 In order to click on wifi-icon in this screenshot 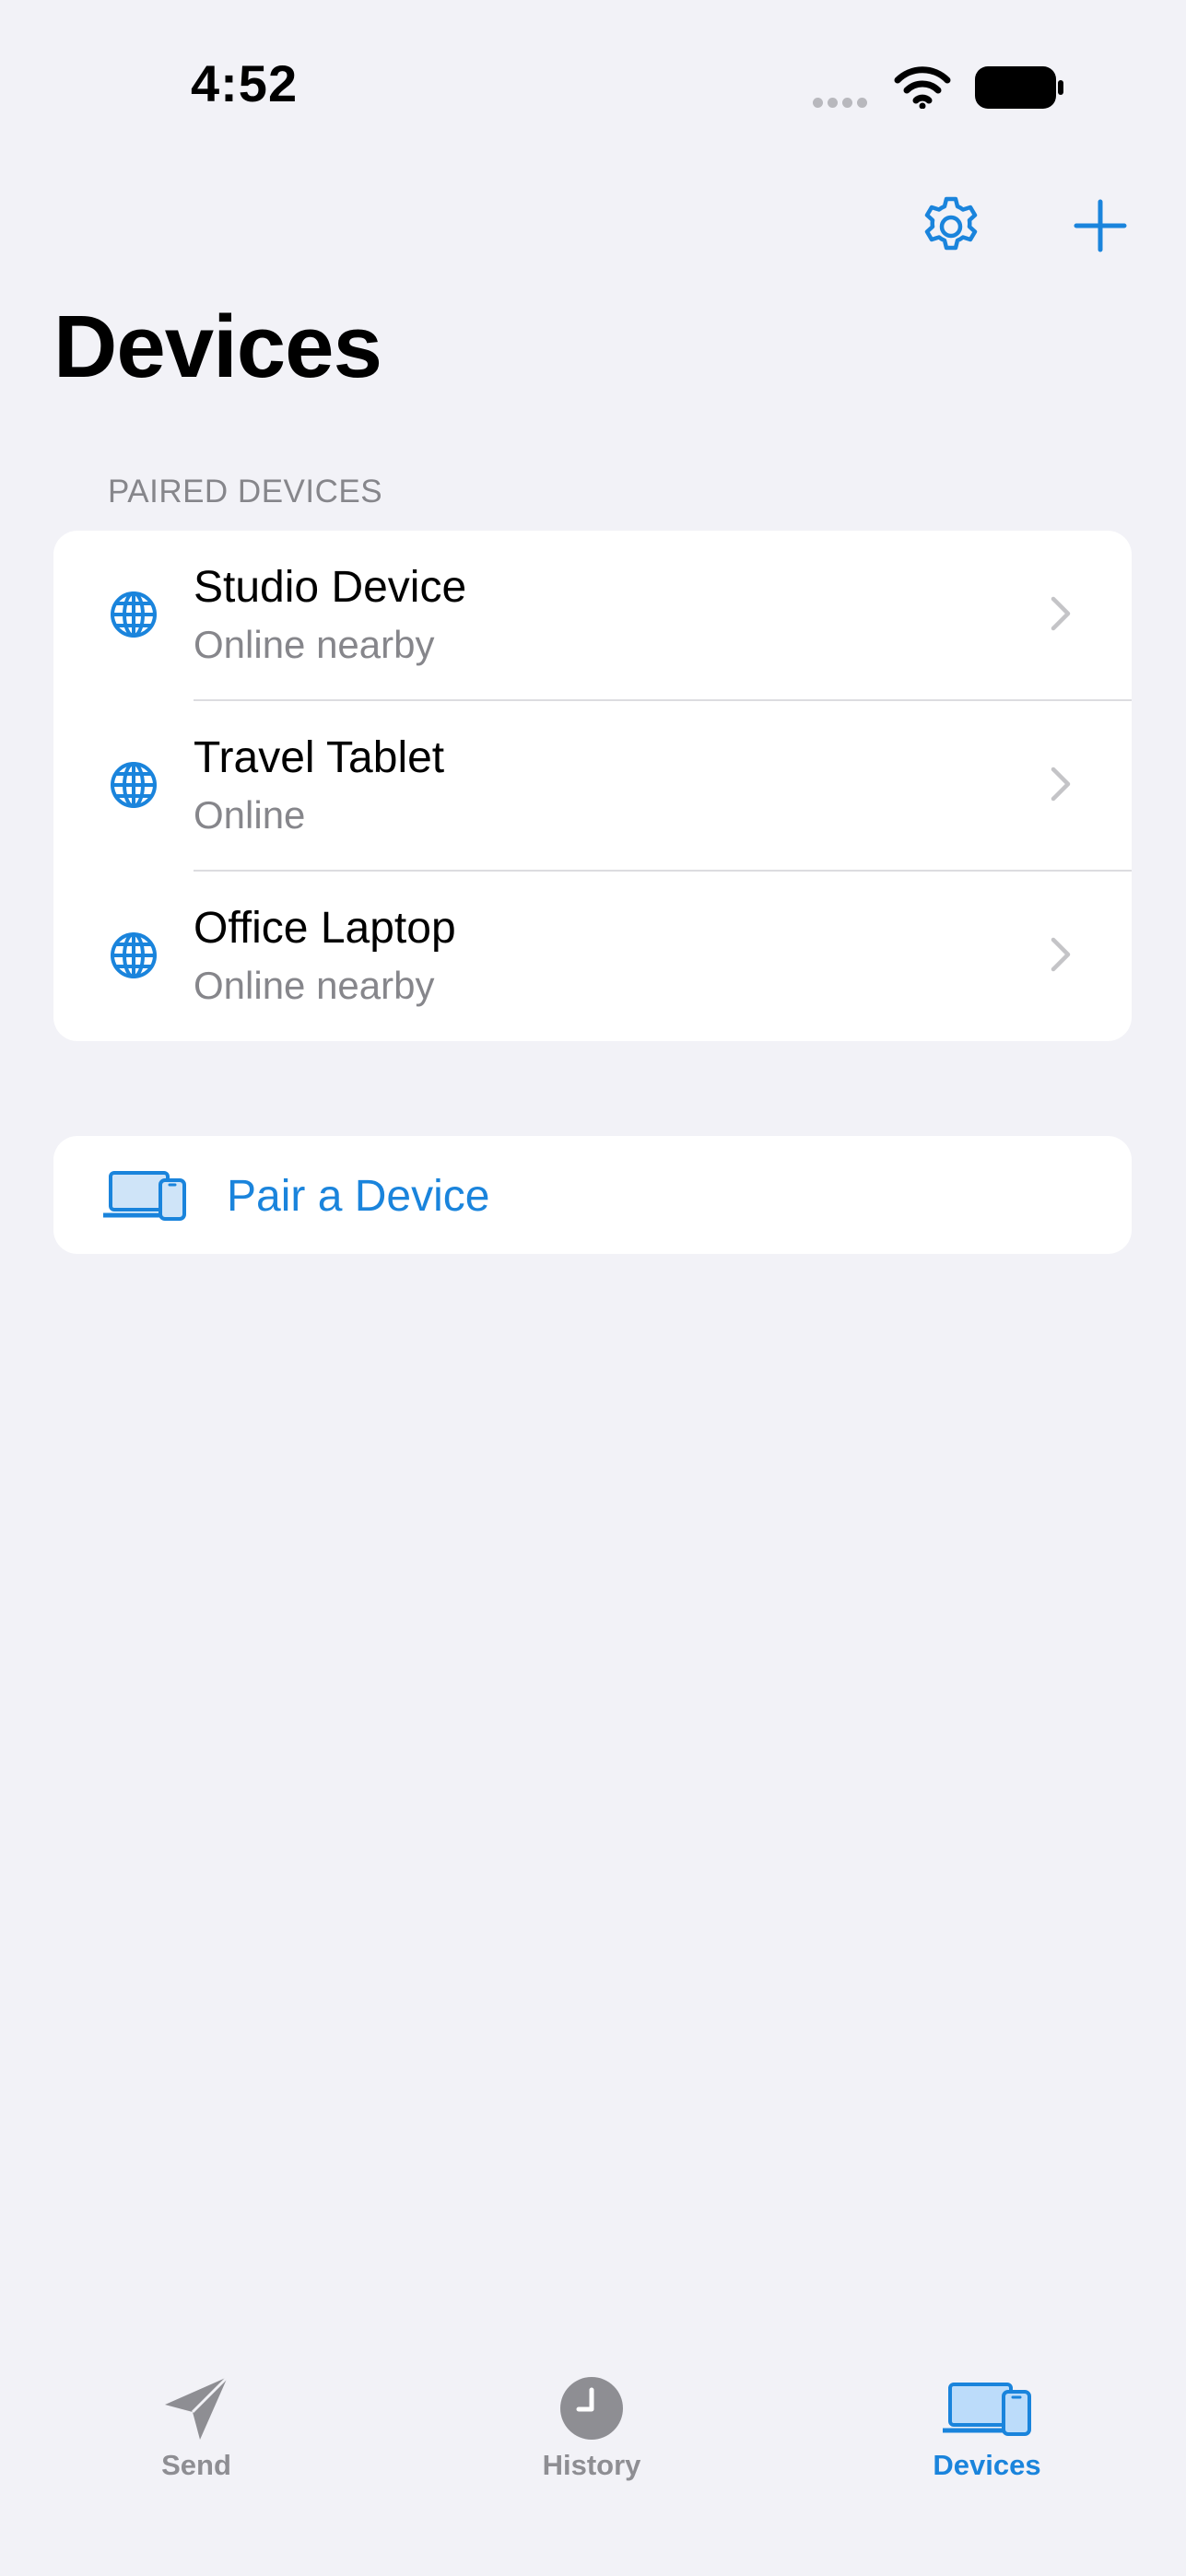, I will do `click(922, 88)`.